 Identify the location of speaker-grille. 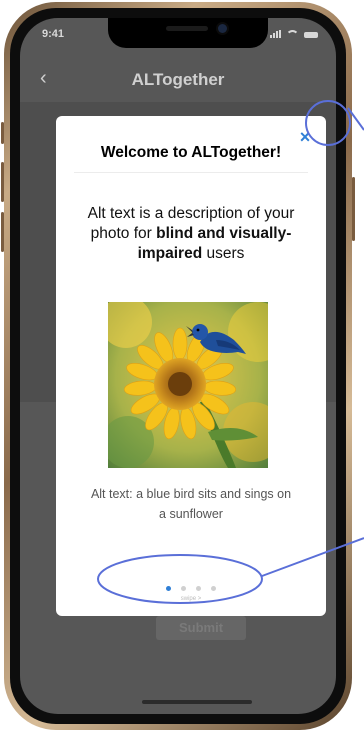
(187, 28).